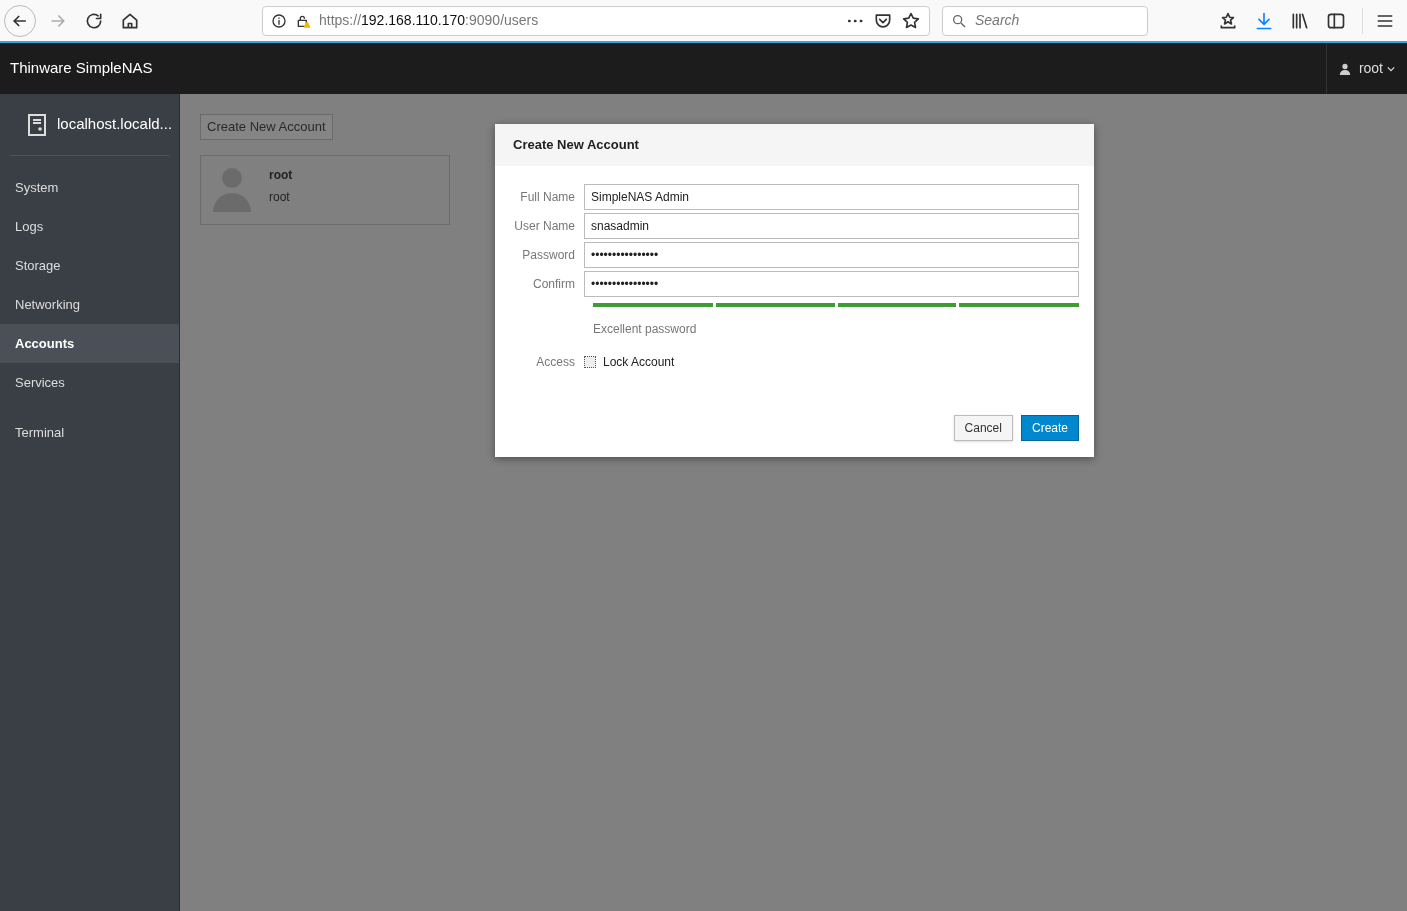 This screenshot has width=1407, height=911. I want to click on checkbox, so click(590, 362).